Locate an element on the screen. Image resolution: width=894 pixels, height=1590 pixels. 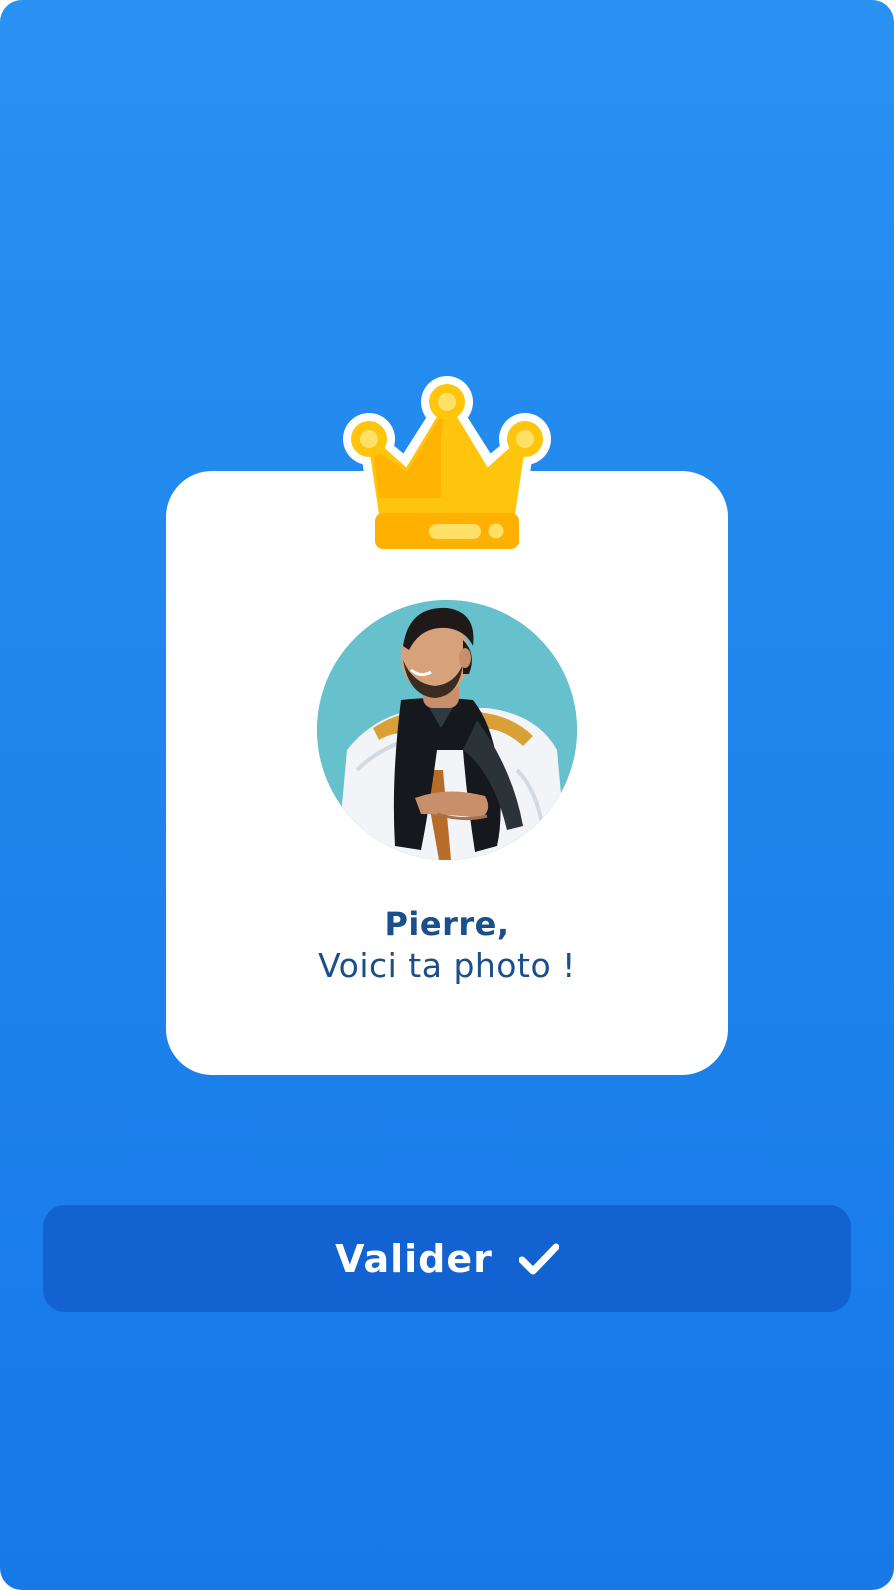
validate-button: Valider is located at coordinates (447, 1258).